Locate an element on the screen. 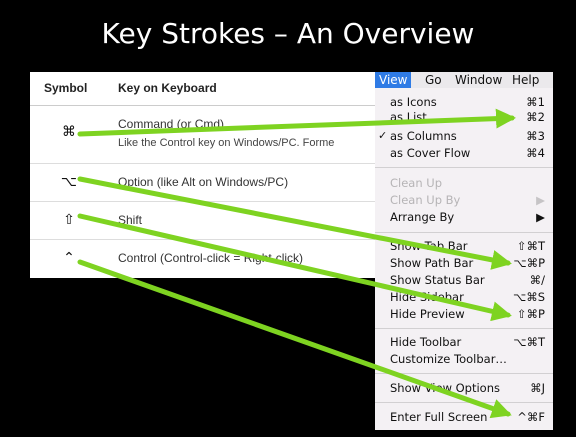  command-arrow is located at coordinates (296, 122).